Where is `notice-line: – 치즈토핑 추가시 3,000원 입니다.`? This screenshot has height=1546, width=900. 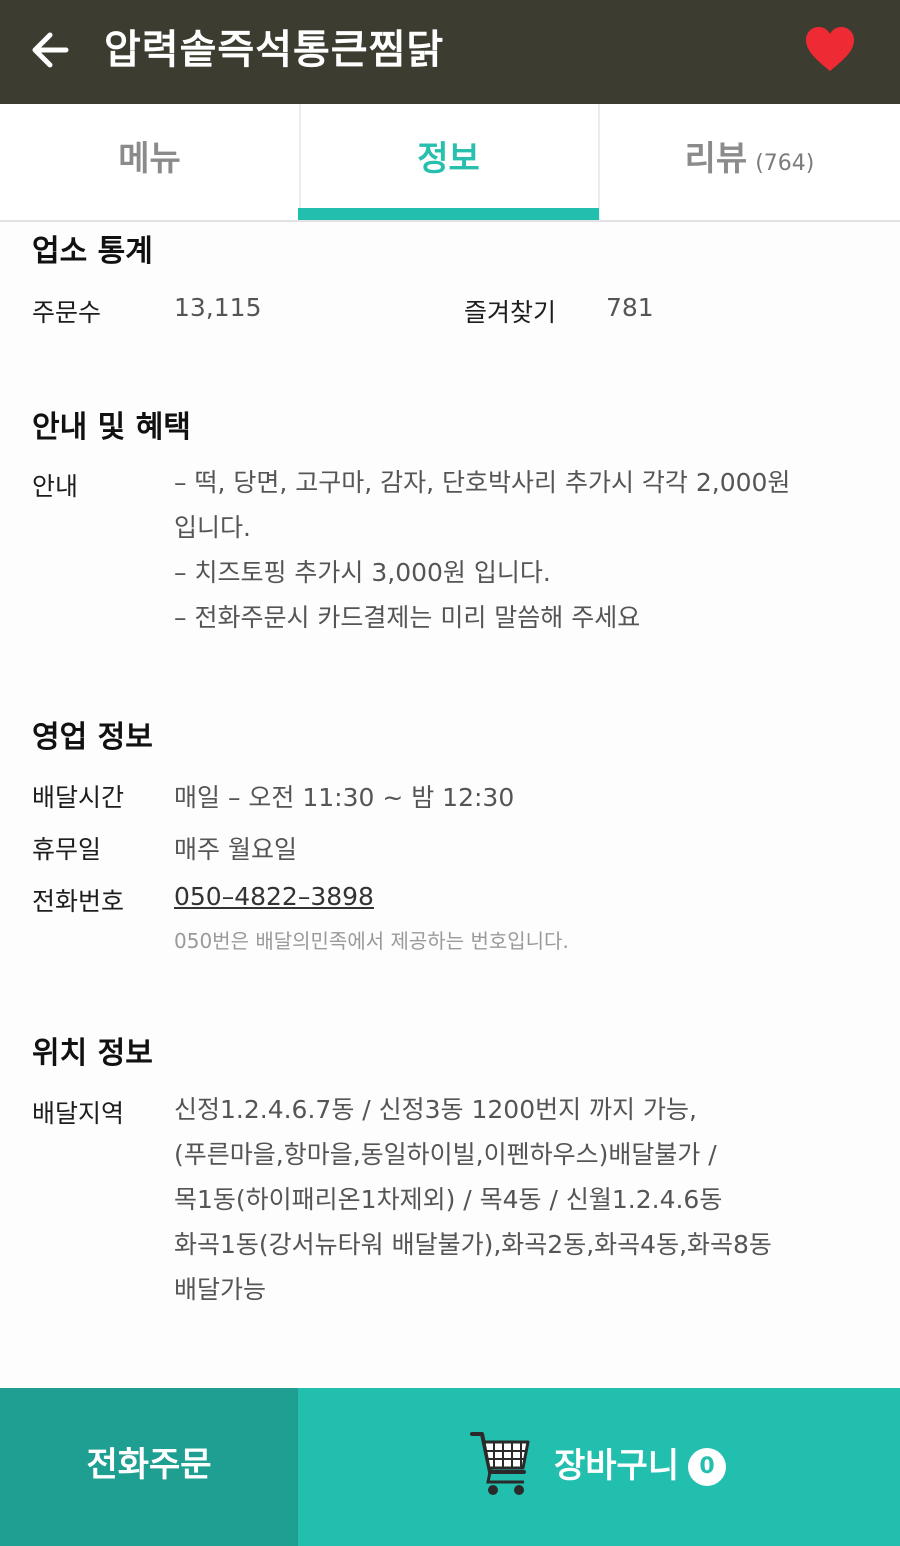 notice-line: – 치즈토핑 추가시 3,000원 입니다. is located at coordinates (362, 572).